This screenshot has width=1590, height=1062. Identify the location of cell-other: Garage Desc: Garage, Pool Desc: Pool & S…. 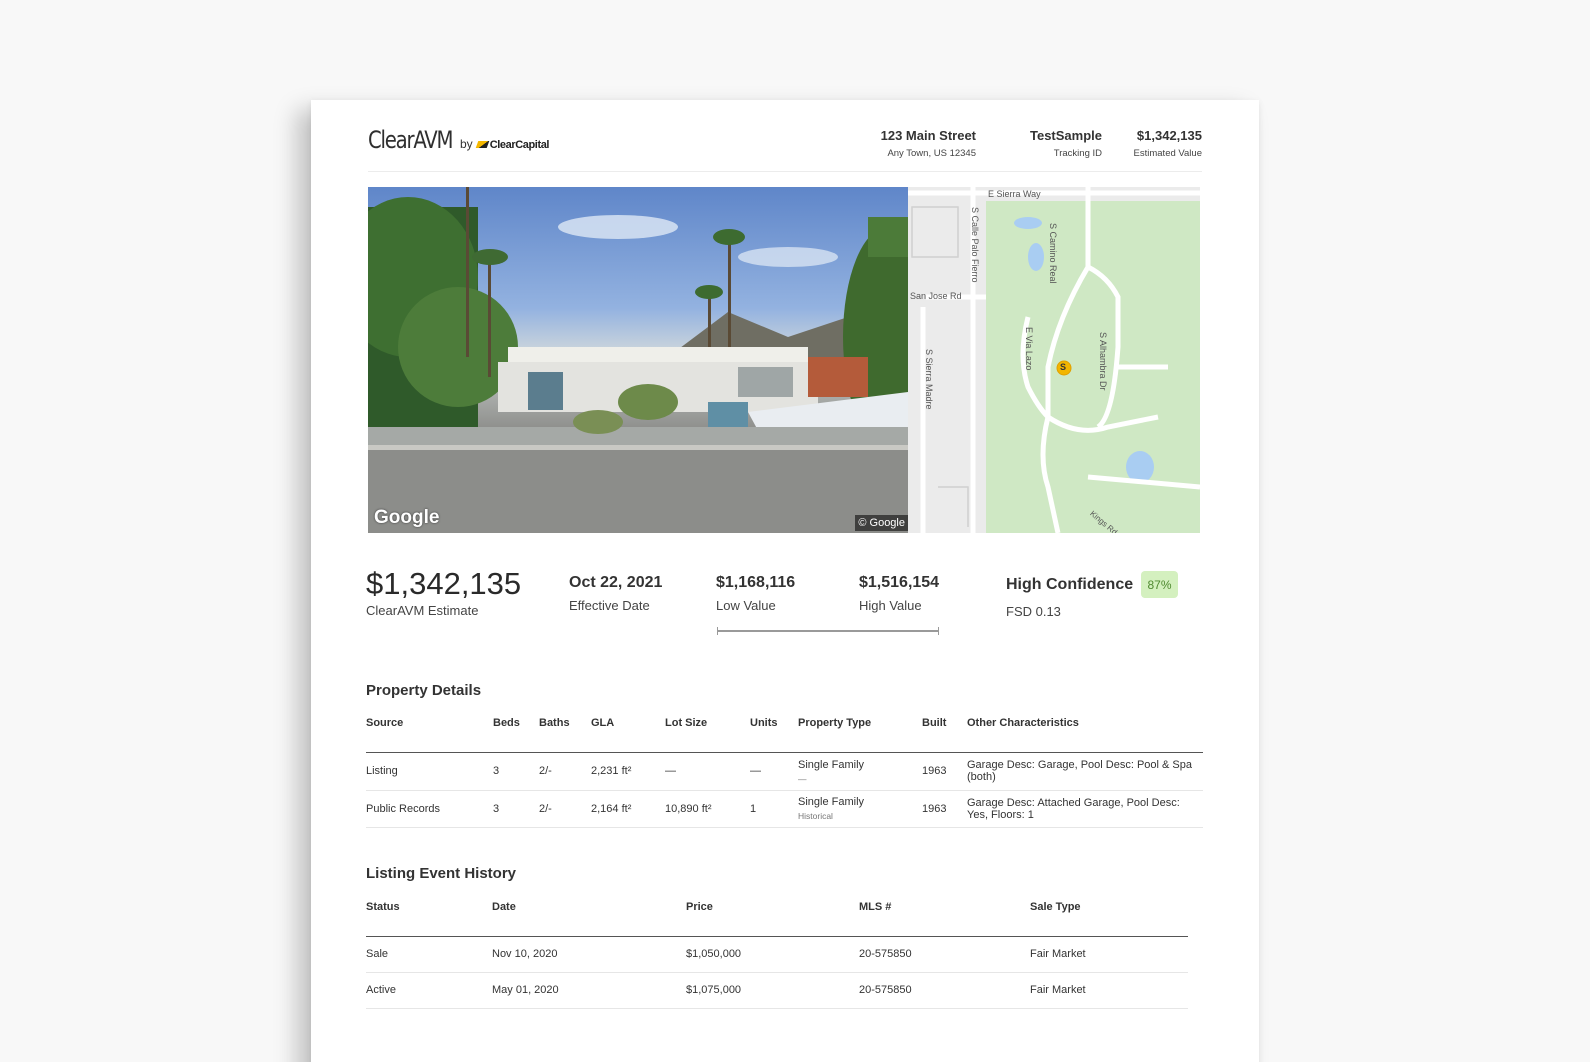
(1085, 771).